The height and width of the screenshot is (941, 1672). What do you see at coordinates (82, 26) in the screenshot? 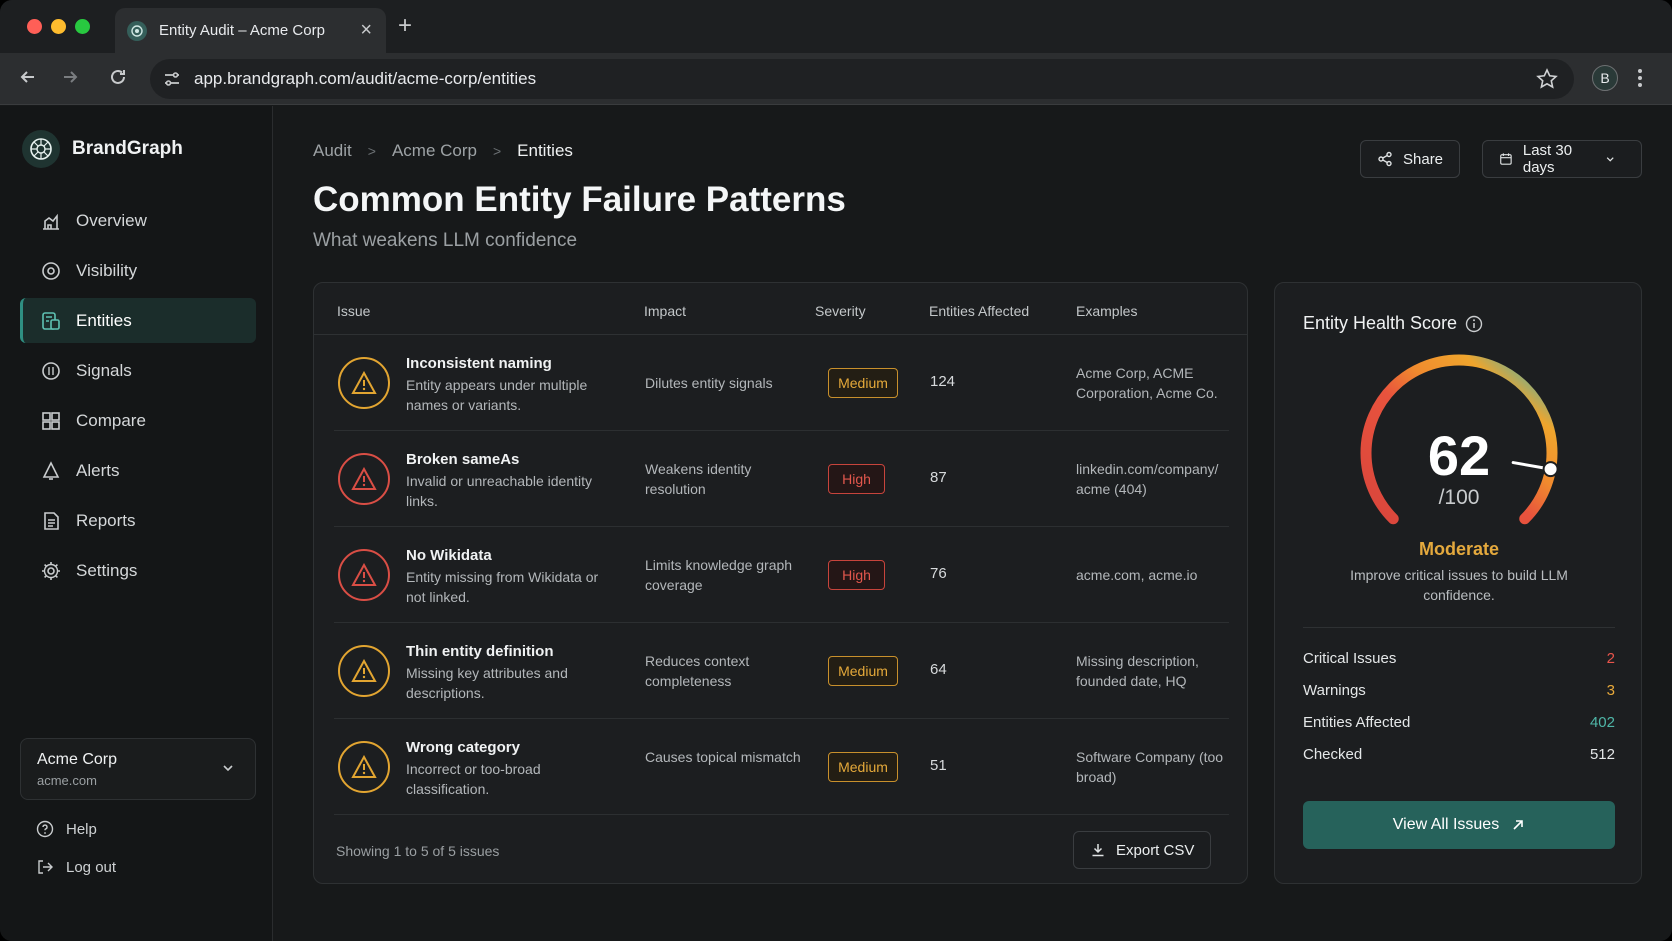
I see `maximize-window-button` at bounding box center [82, 26].